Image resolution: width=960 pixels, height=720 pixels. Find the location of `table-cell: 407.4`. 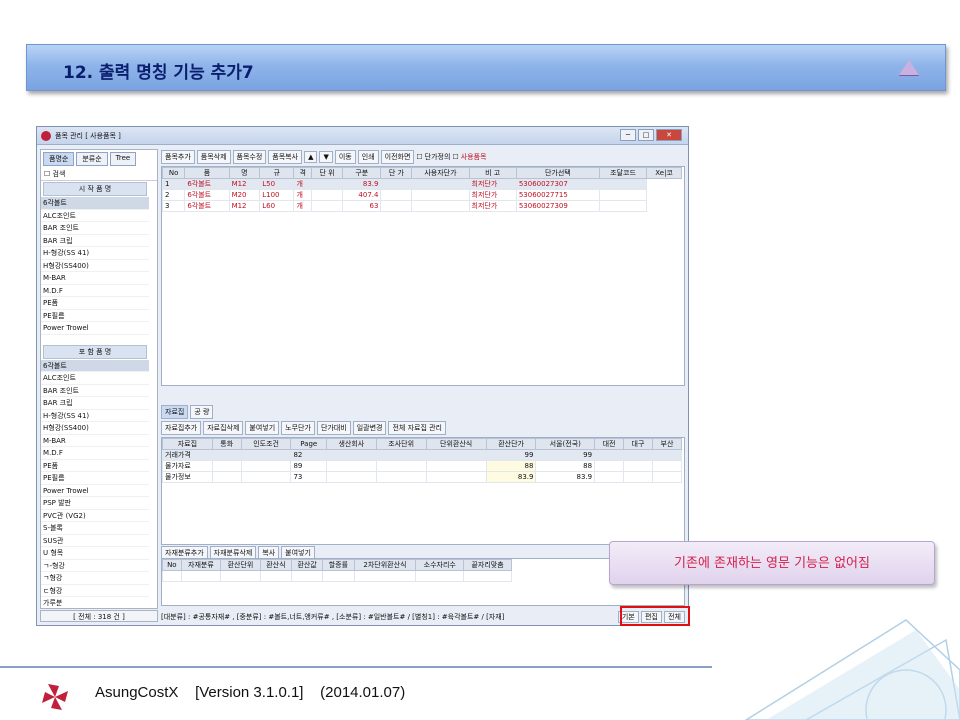

table-cell: 407.4 is located at coordinates (361, 195).